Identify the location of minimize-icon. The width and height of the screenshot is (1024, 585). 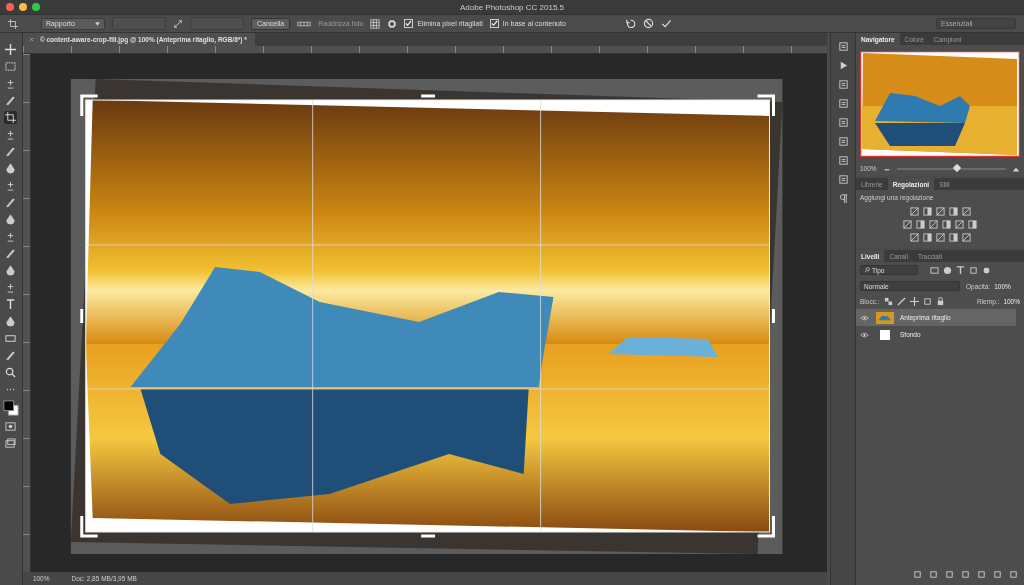
(23, 7).